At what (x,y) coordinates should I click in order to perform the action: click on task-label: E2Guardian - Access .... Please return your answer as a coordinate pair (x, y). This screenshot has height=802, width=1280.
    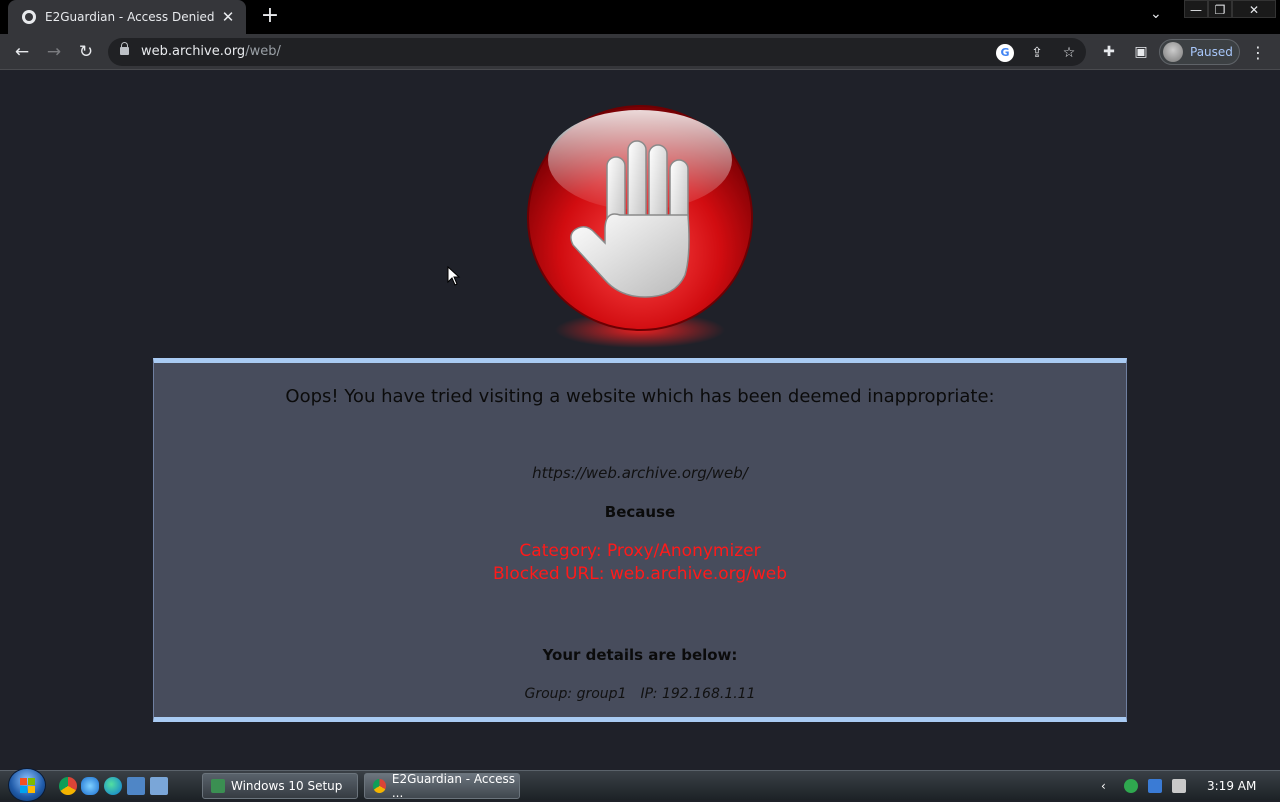
    Looking at the image, I should click on (453, 786).